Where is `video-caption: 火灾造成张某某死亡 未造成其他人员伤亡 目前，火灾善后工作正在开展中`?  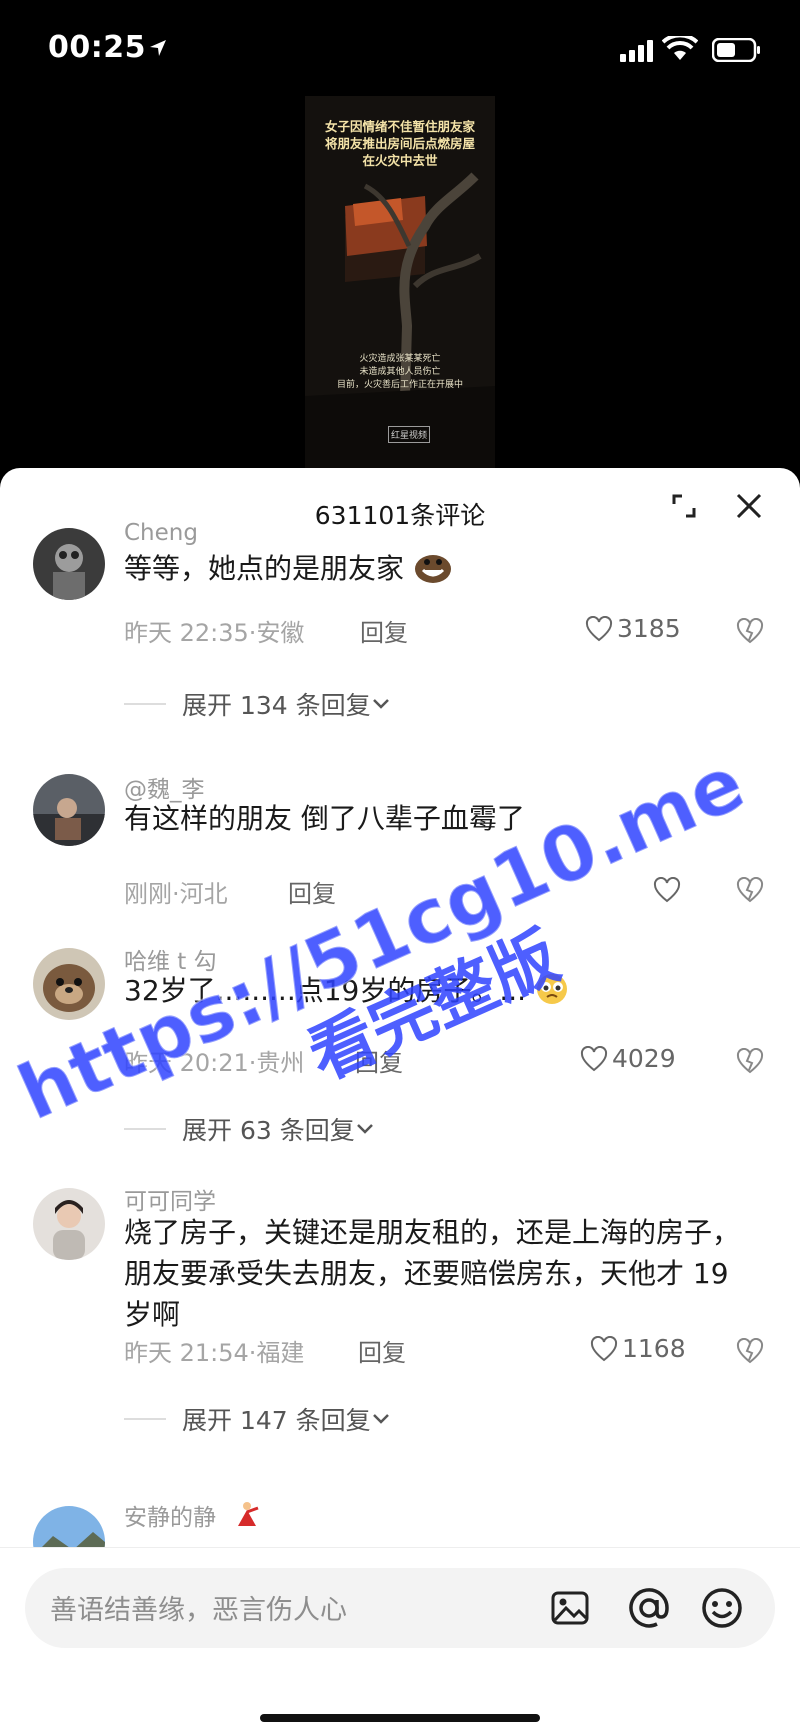 video-caption: 火灾造成张某某死亡 未造成其他人员伤亡 目前，火灾善后工作正在开展中 is located at coordinates (400, 372).